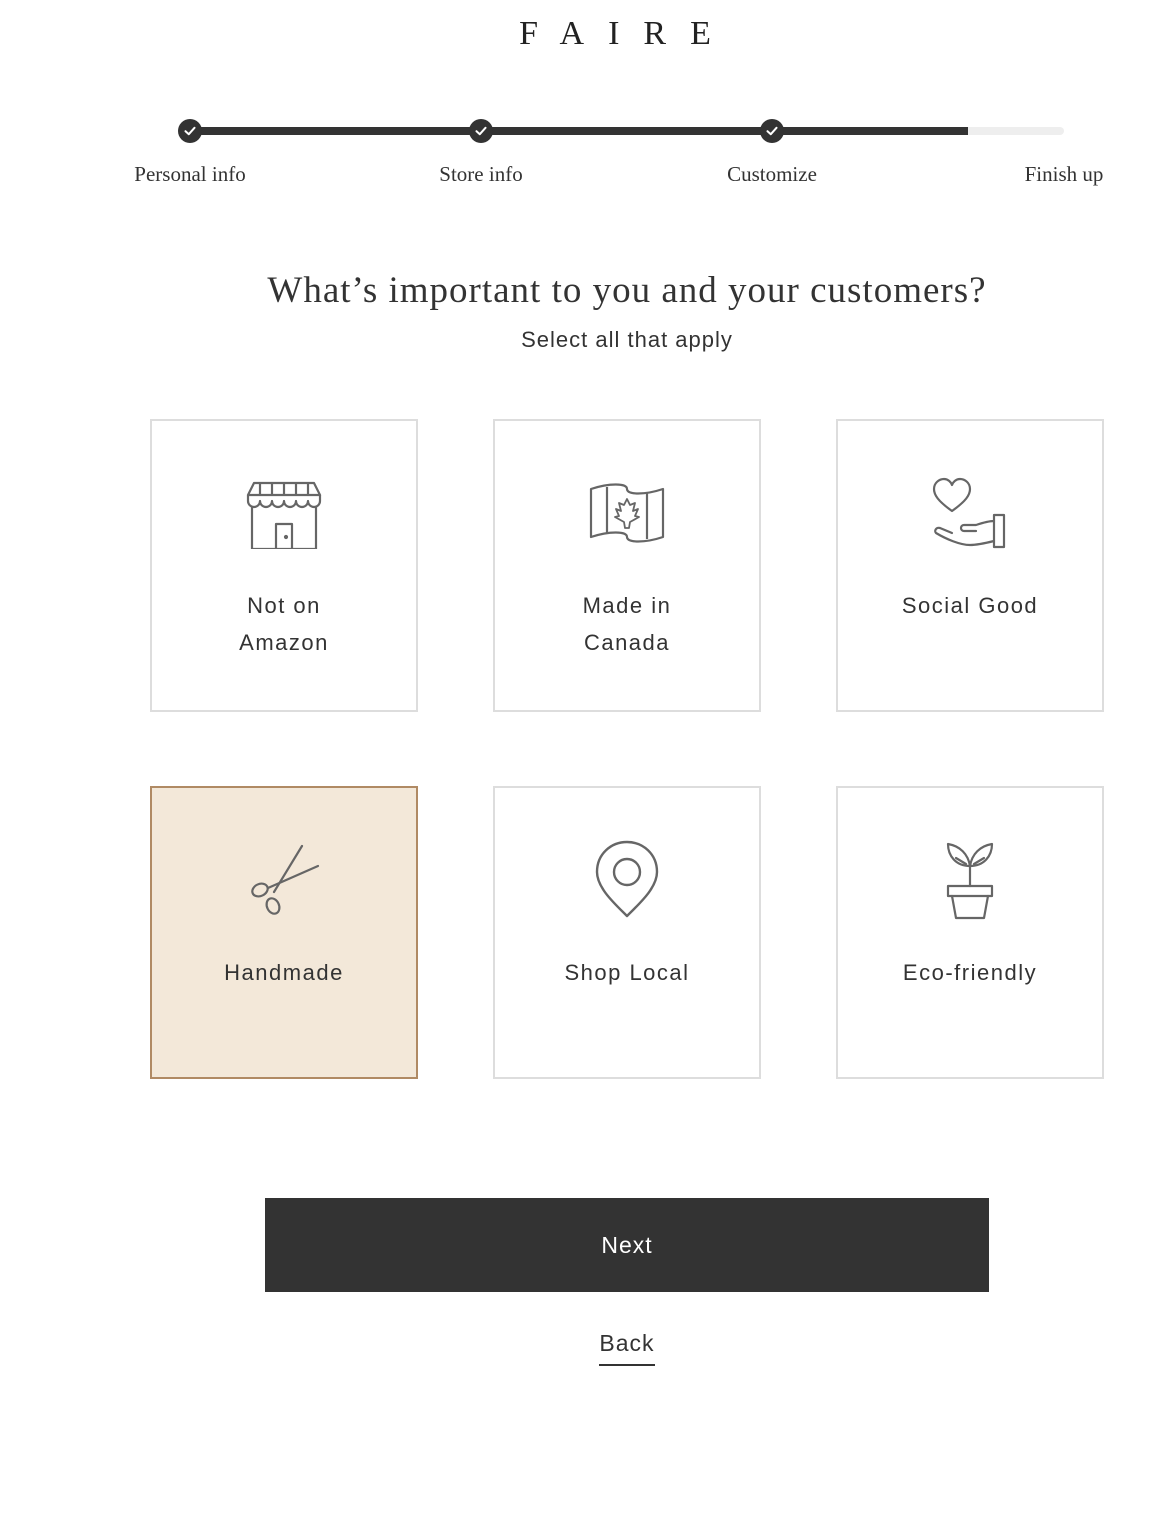 This screenshot has height=1536, width=1152. What do you see at coordinates (627, 33) in the screenshot?
I see `faire-logo: FAIRE` at bounding box center [627, 33].